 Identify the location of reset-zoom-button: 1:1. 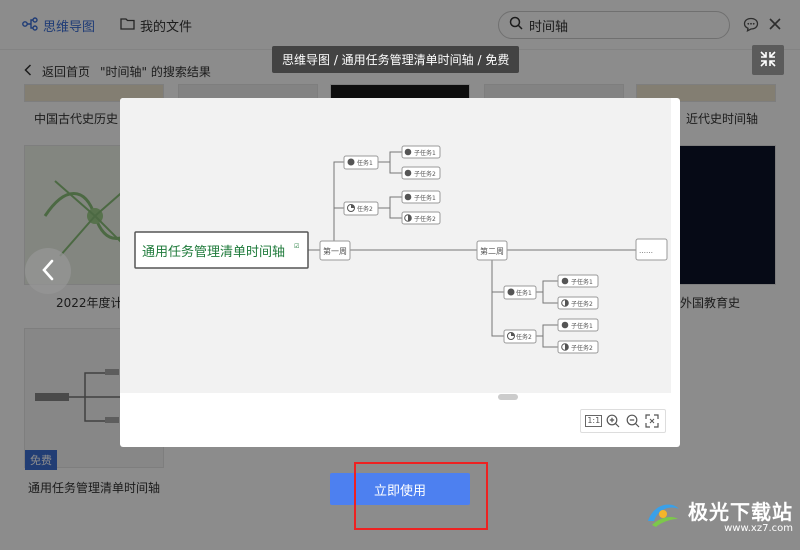
(594, 421).